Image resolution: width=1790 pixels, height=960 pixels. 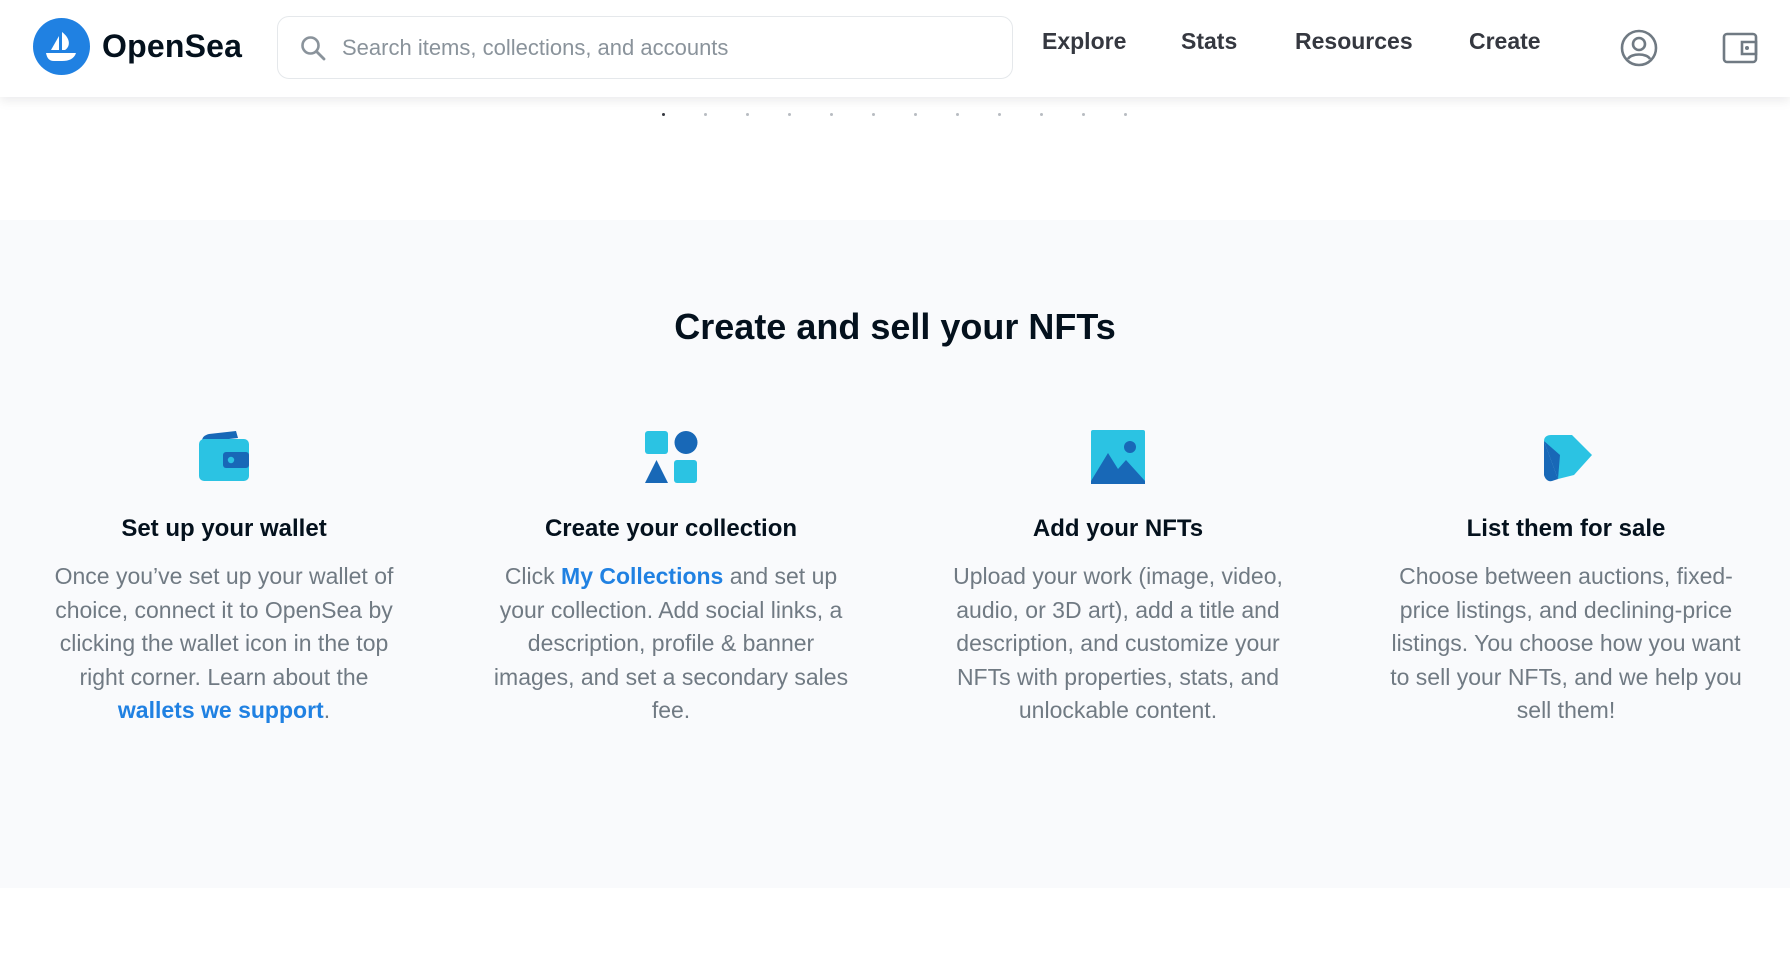 I want to click on step-title: Create your collection, so click(x=671, y=528).